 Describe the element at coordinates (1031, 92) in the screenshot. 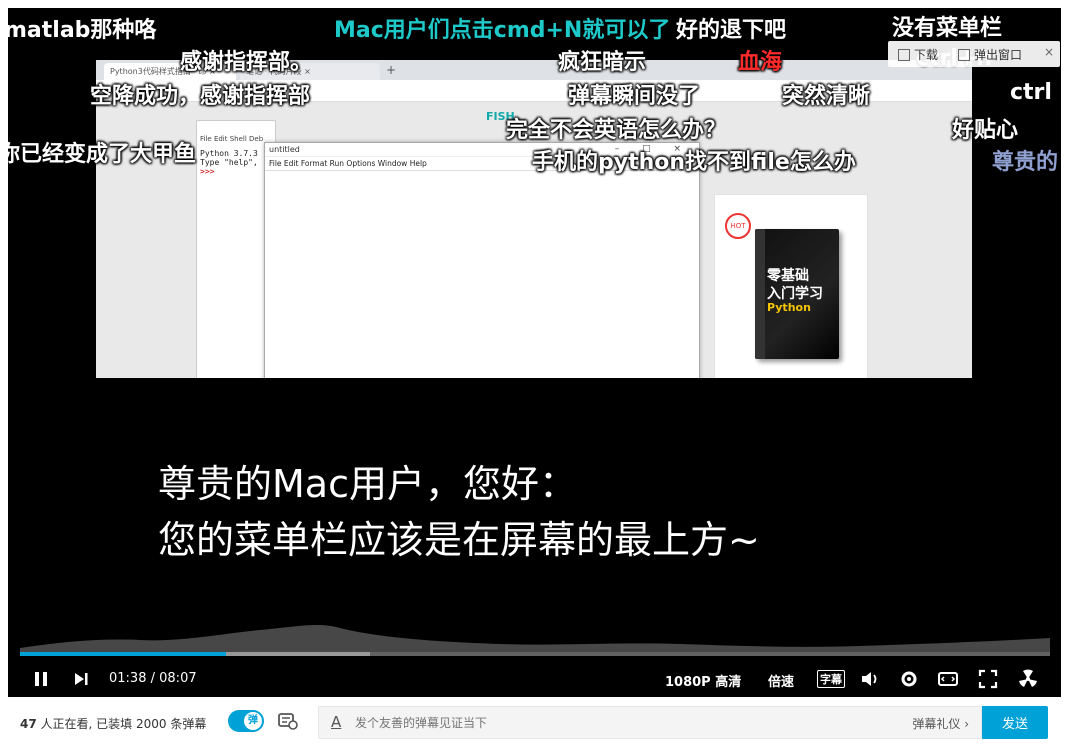

I see `danmaku-comment: ctrl` at that location.